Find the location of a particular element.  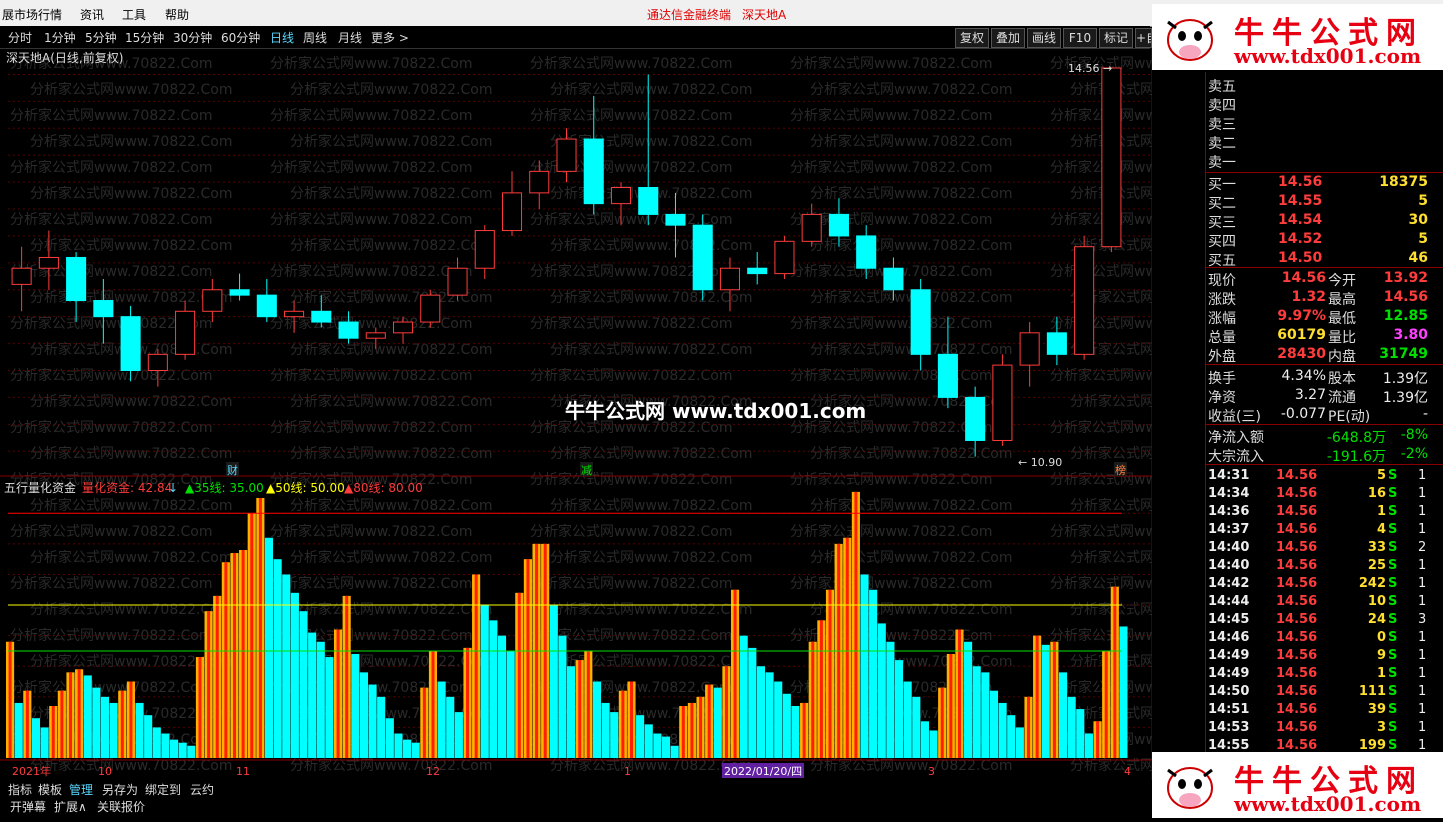

buy-price: 14.52 is located at coordinates (1300, 239).